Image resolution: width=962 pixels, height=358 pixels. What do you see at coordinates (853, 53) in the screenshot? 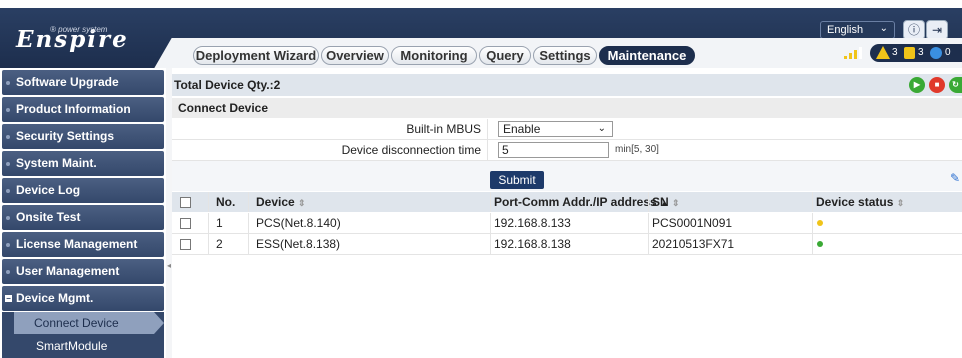
I see `signal-icon` at bounding box center [853, 53].